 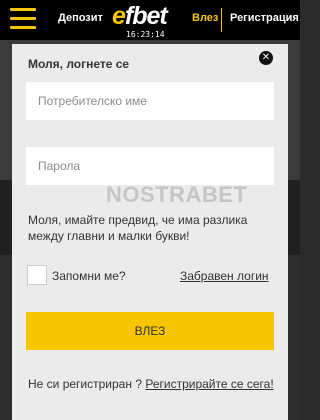 I want to click on register-link: Регистрация, so click(x=264, y=18).